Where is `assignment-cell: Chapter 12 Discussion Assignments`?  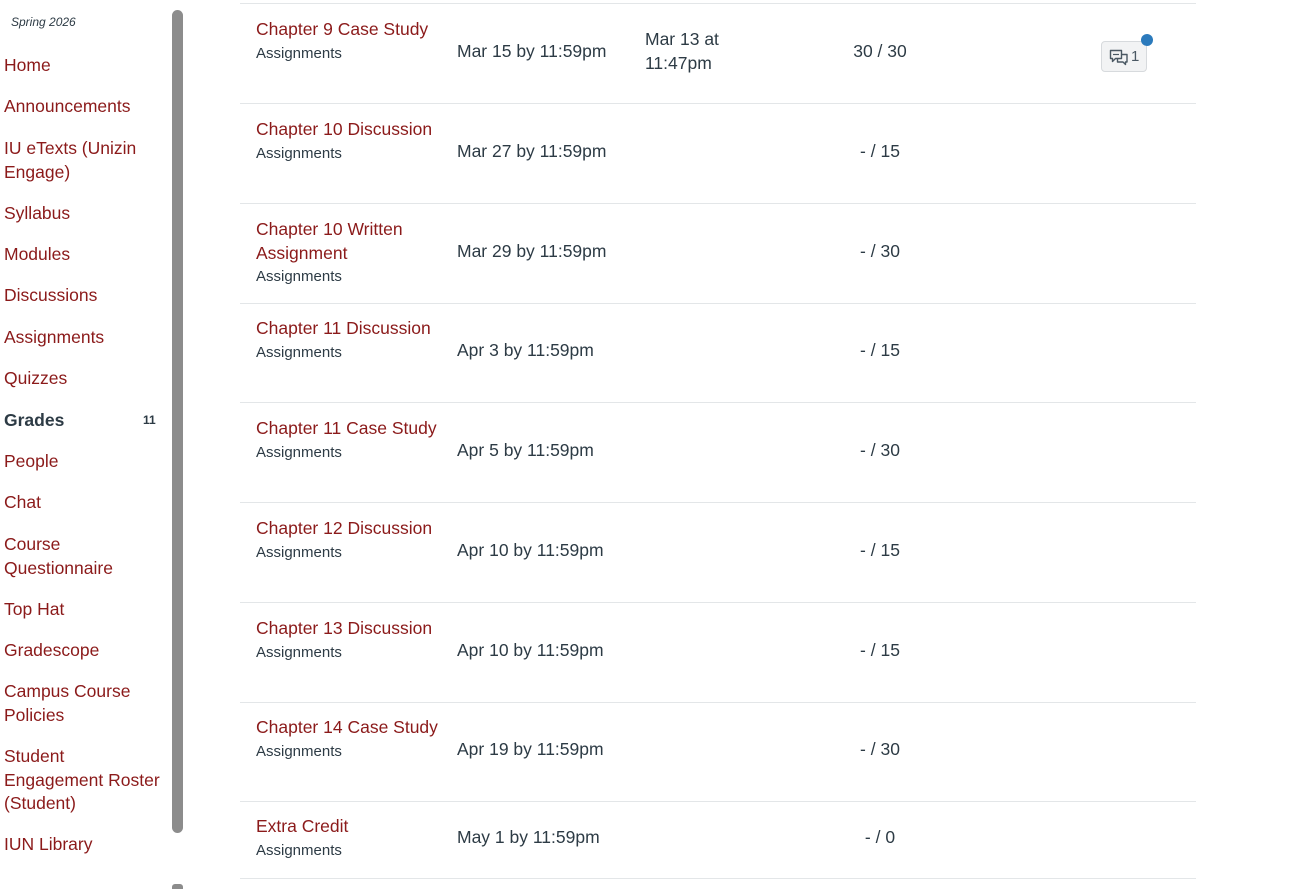 assignment-cell: Chapter 12 Discussion Assignments is located at coordinates (348, 540).